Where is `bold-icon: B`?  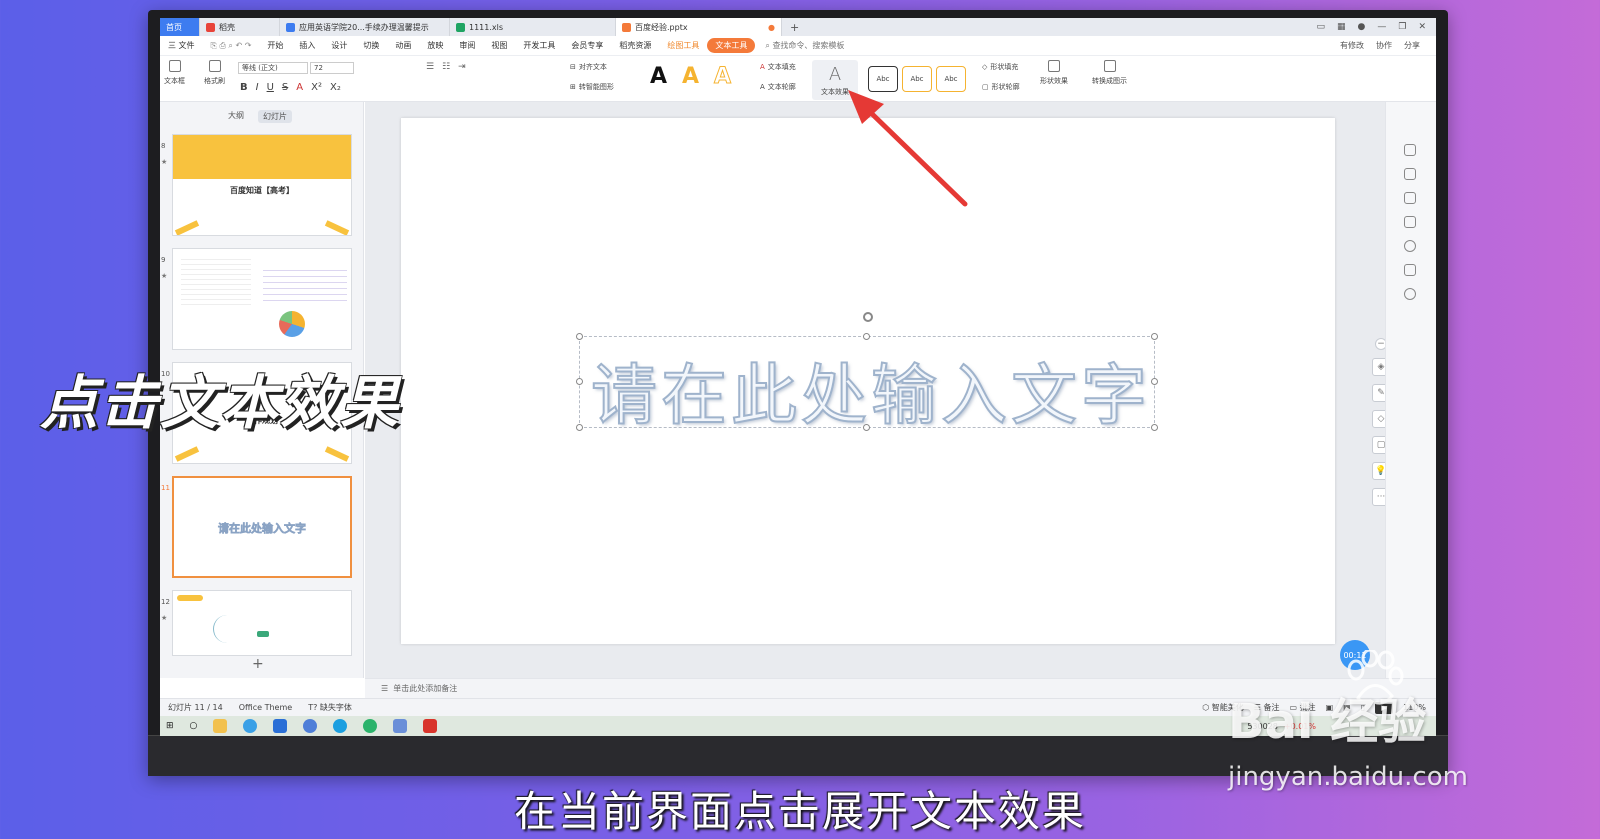
bold-icon: B is located at coordinates (244, 87).